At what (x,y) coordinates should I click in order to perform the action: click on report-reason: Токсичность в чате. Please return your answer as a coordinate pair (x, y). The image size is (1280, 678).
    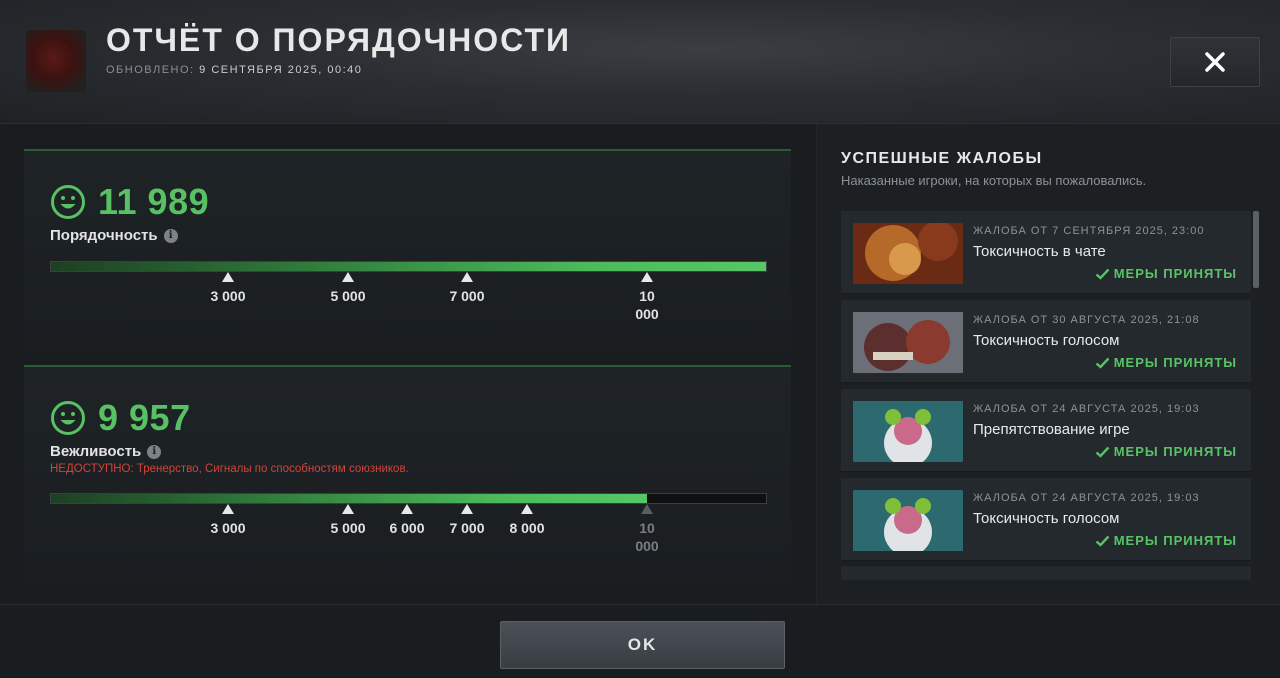
    Looking at the image, I should click on (1039, 251).